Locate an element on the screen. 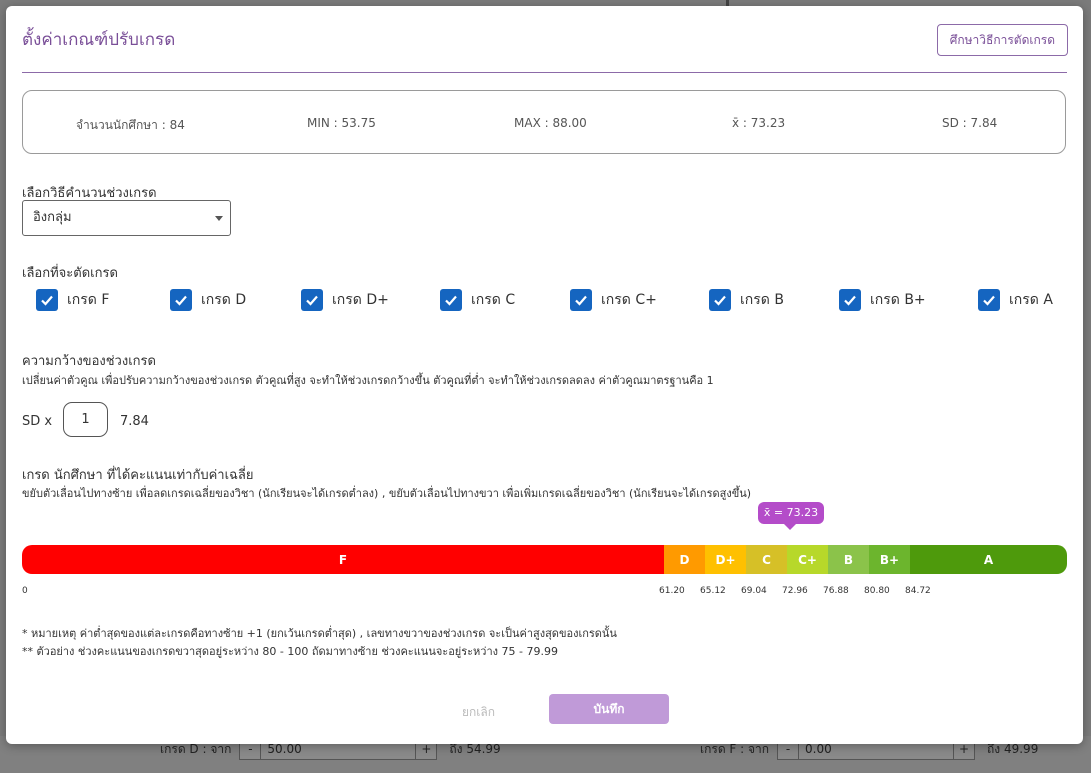 The image size is (1091, 773). grade-segment-b-plus: B+ is located at coordinates (889, 559).